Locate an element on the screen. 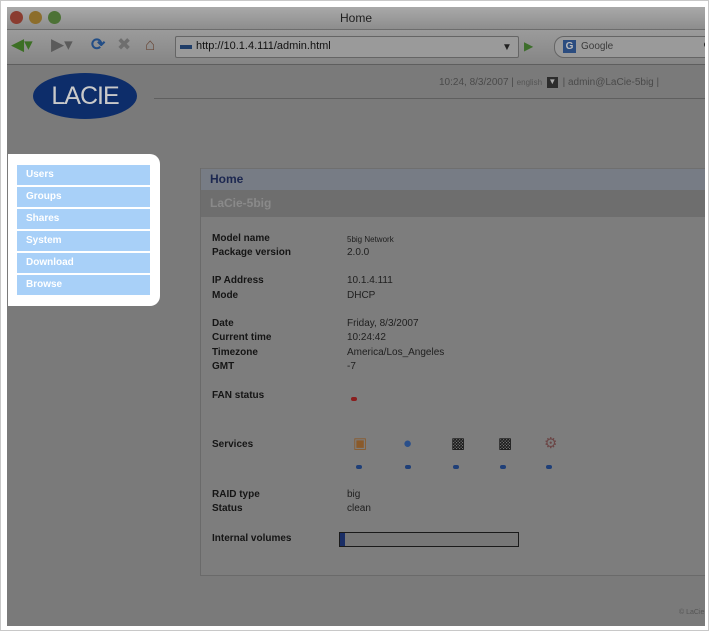 Image resolution: width=709 pixels, height=631 pixels. panel-header: Home is located at coordinates (453, 179).